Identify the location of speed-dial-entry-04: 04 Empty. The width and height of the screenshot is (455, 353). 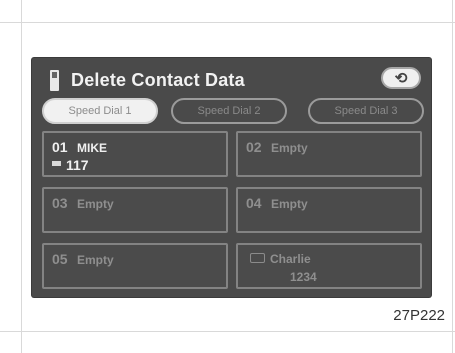
(329, 210).